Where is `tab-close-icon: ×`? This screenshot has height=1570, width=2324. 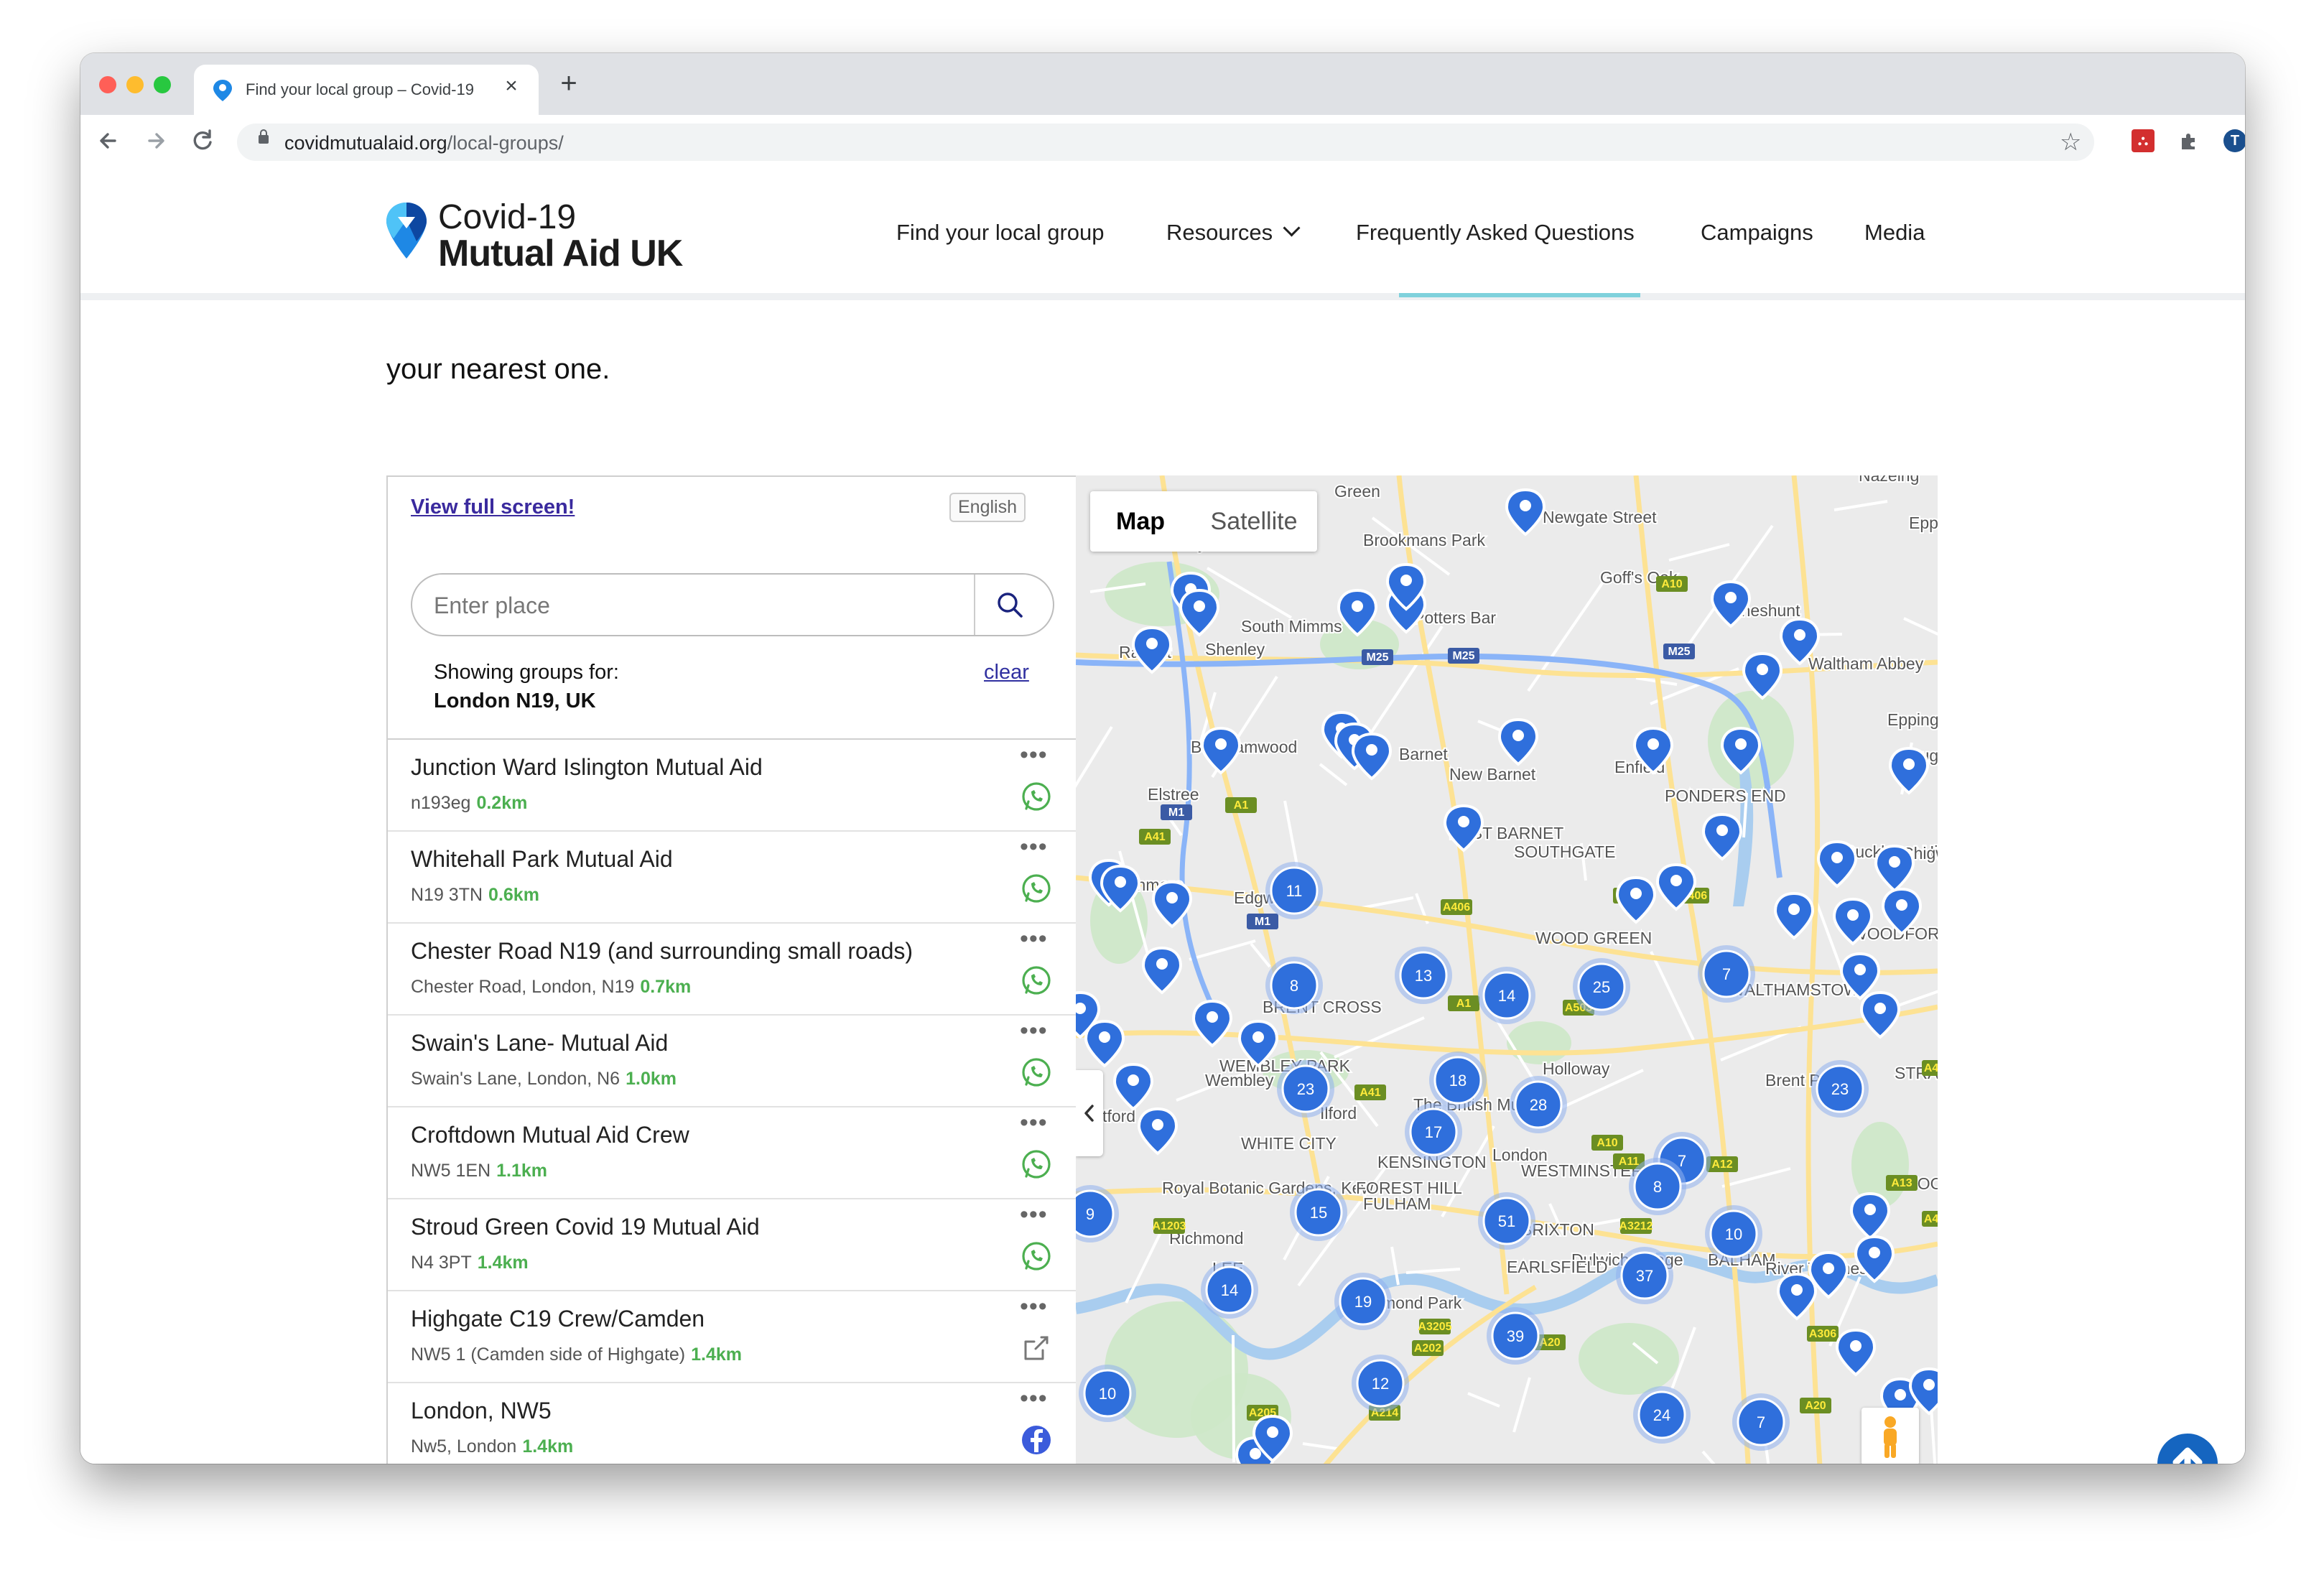
tab-close-icon: × is located at coordinates (511, 86).